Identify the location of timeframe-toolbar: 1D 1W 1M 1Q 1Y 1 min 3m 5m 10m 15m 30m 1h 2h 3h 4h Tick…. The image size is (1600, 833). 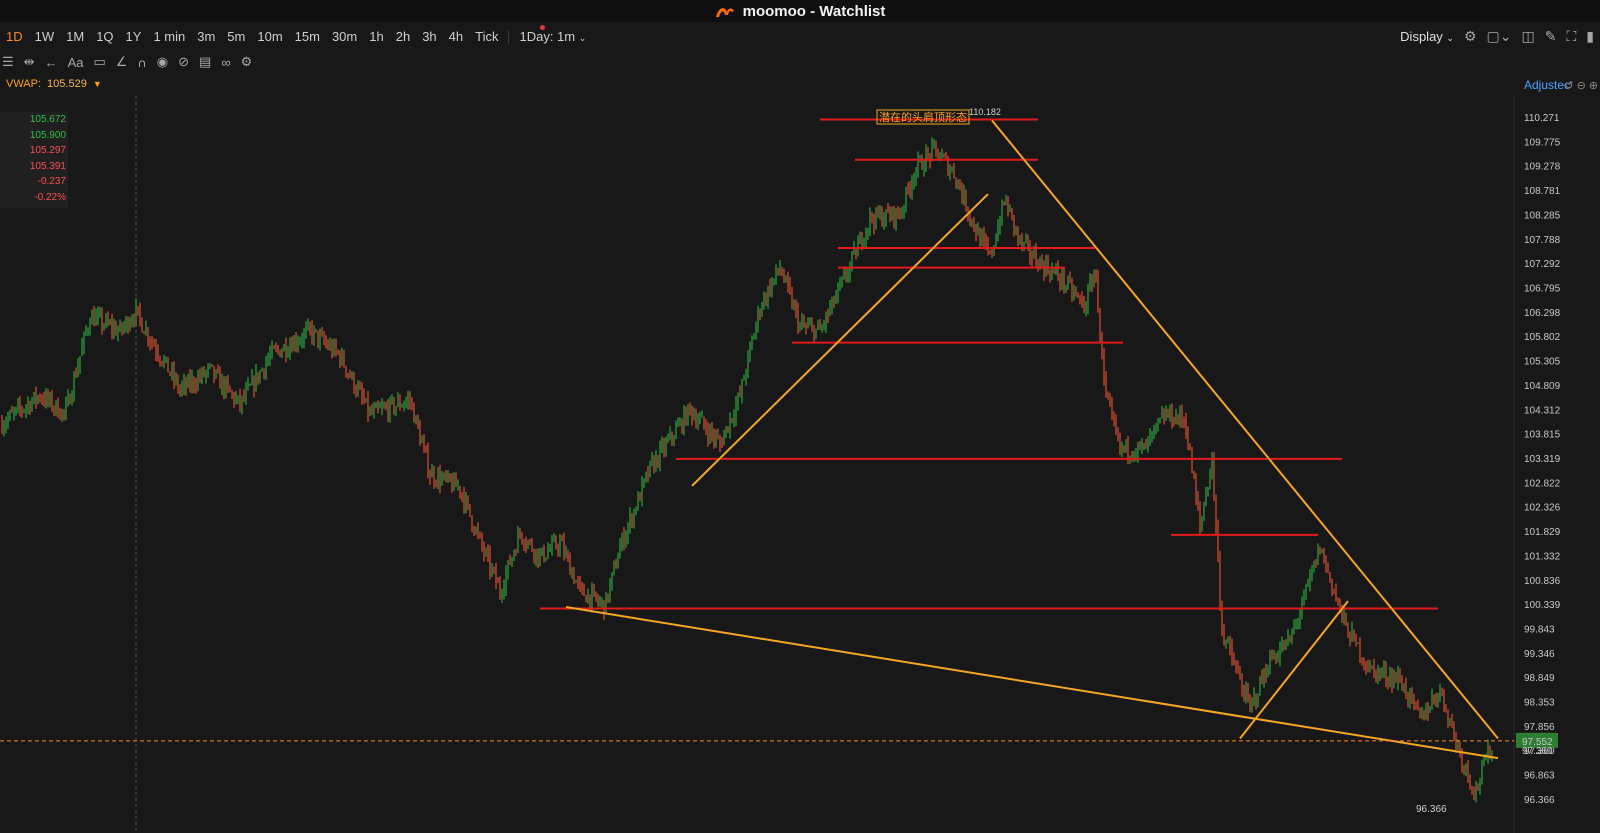
(800, 36).